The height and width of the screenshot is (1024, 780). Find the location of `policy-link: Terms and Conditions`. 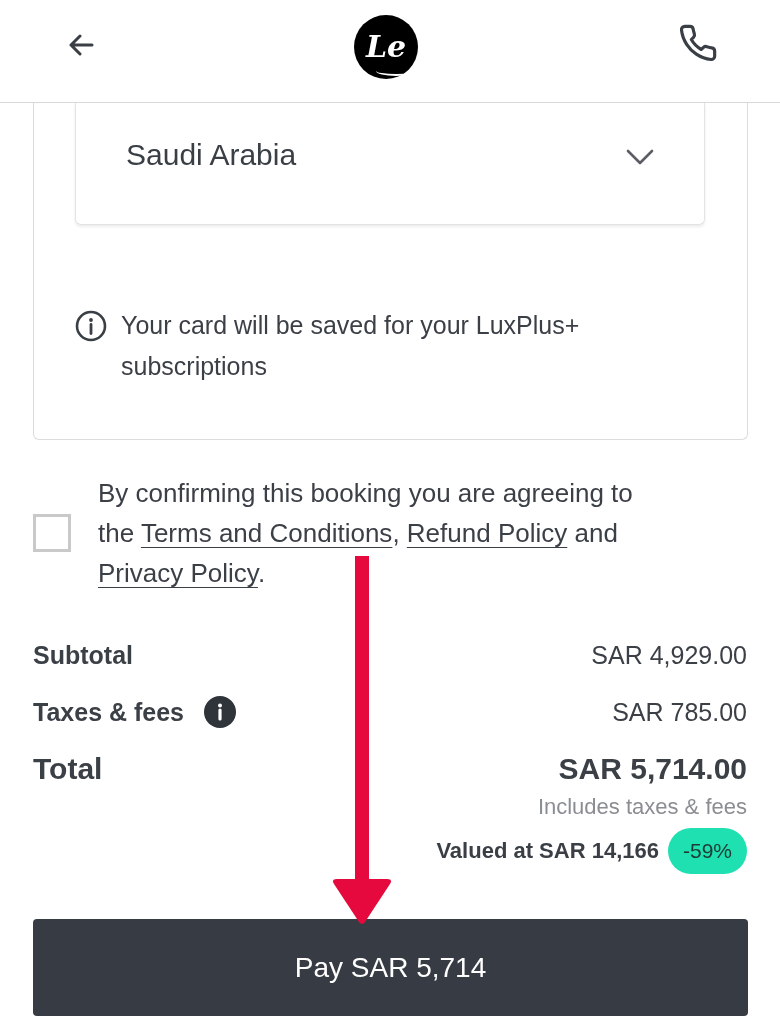

policy-link: Terms and Conditions is located at coordinates (266, 533).